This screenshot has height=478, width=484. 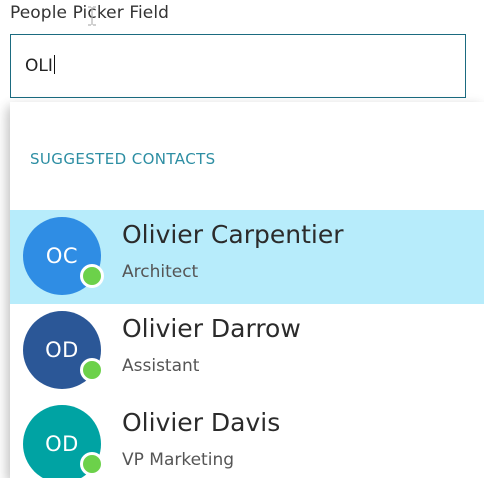 What do you see at coordinates (233, 234) in the screenshot?
I see `contact-name: Olivier Carpentier` at bounding box center [233, 234].